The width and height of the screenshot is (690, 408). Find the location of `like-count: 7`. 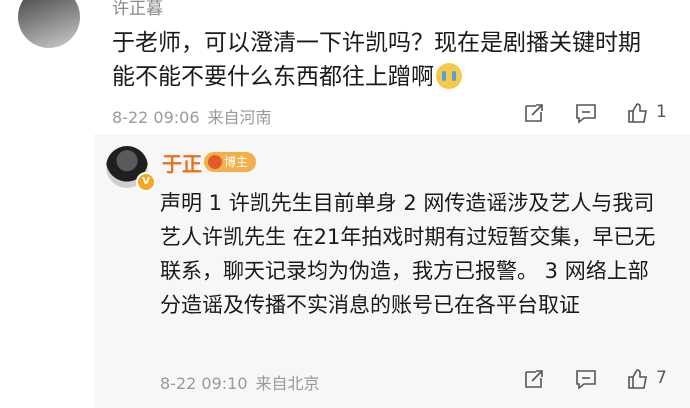

like-count: 7 is located at coordinates (661, 378).